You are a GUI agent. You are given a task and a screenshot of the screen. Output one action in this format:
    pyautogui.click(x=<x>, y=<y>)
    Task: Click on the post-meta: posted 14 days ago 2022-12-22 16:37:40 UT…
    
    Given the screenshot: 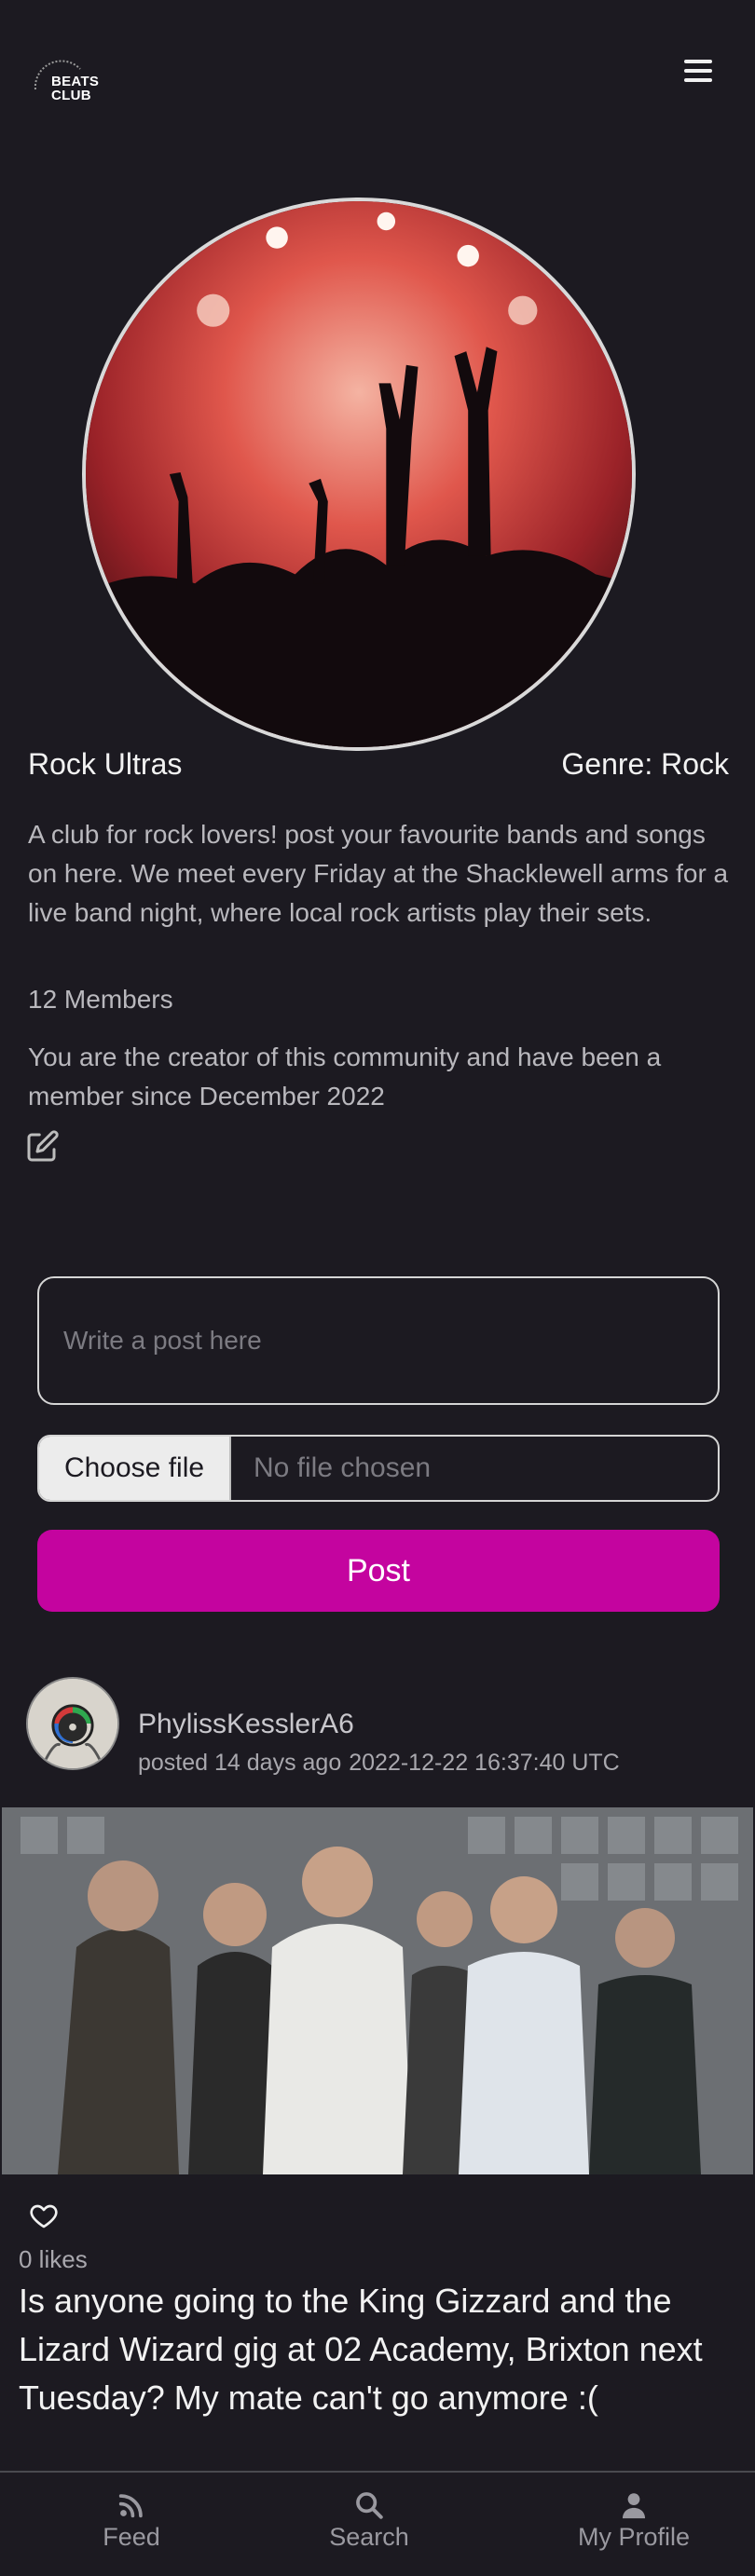 What is the action you would take?
    pyautogui.click(x=382, y=1763)
    